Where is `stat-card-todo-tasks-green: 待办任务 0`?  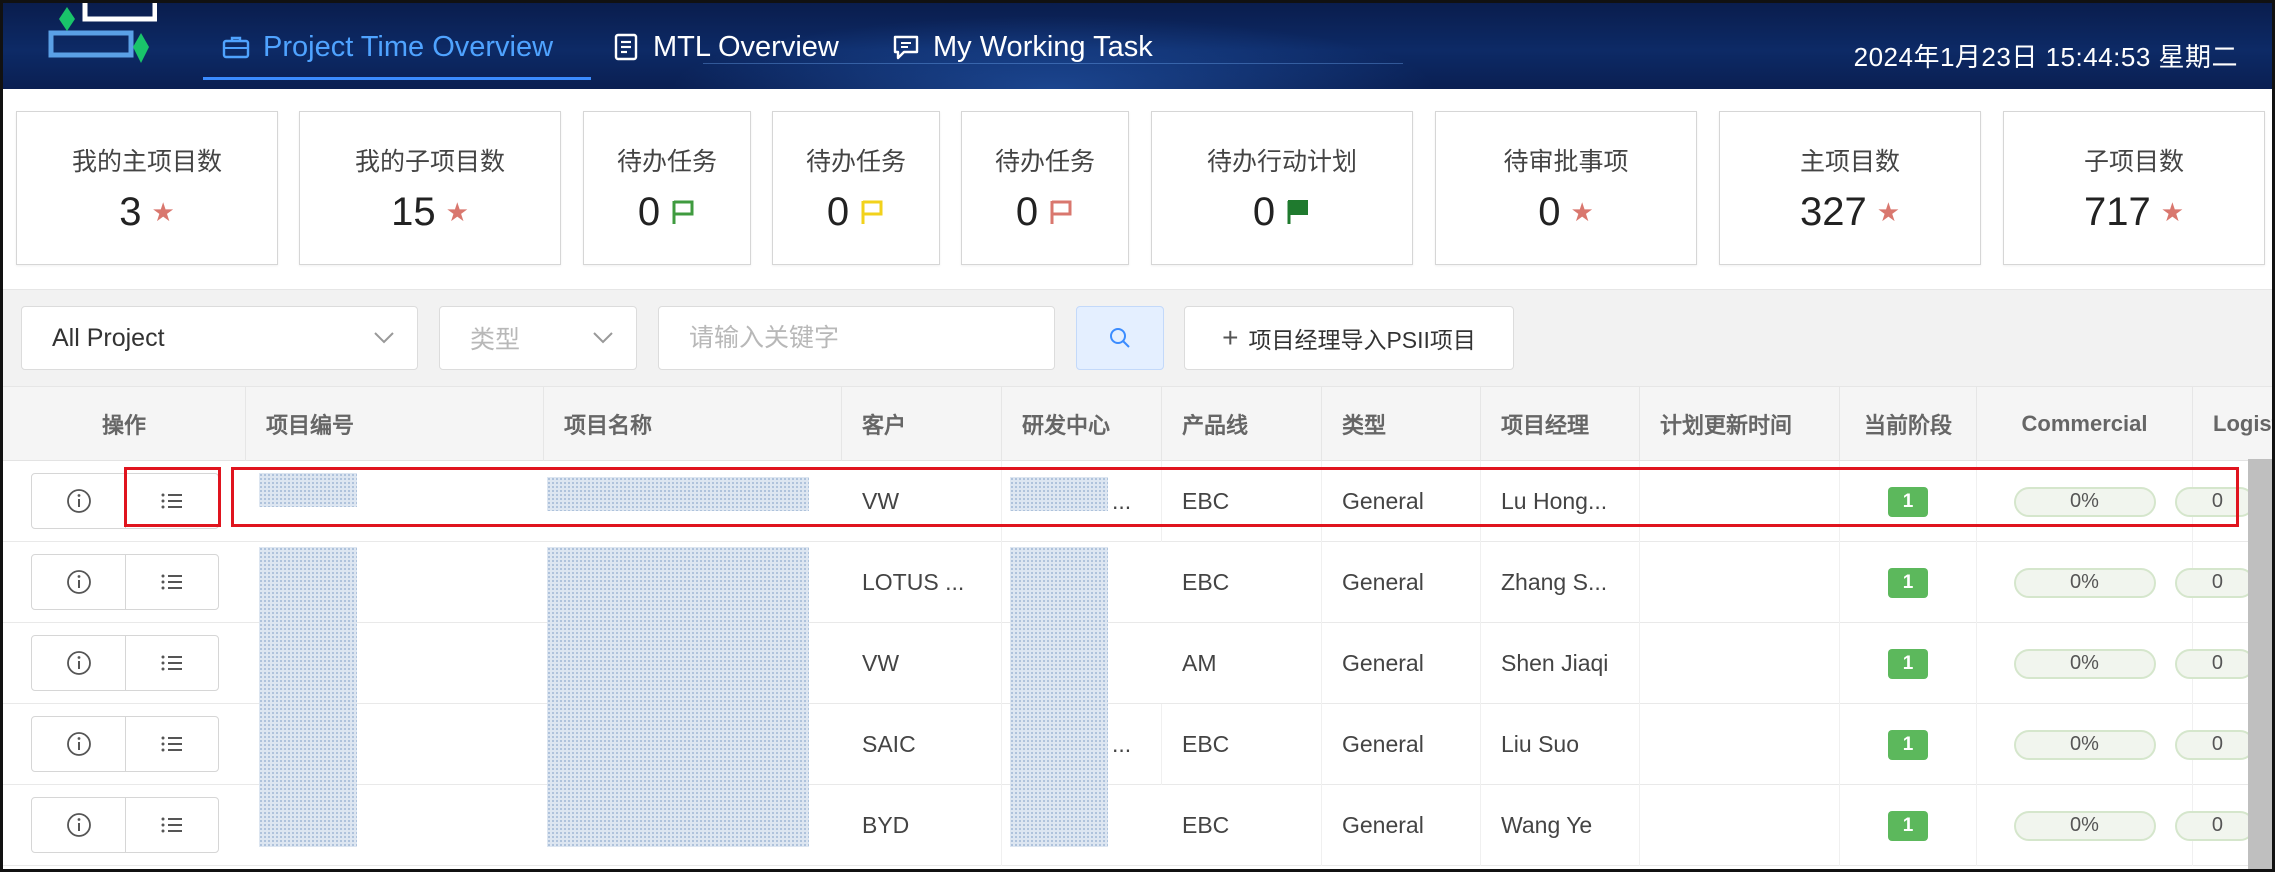 stat-card-todo-tasks-green: 待办任务 0 is located at coordinates (667, 188).